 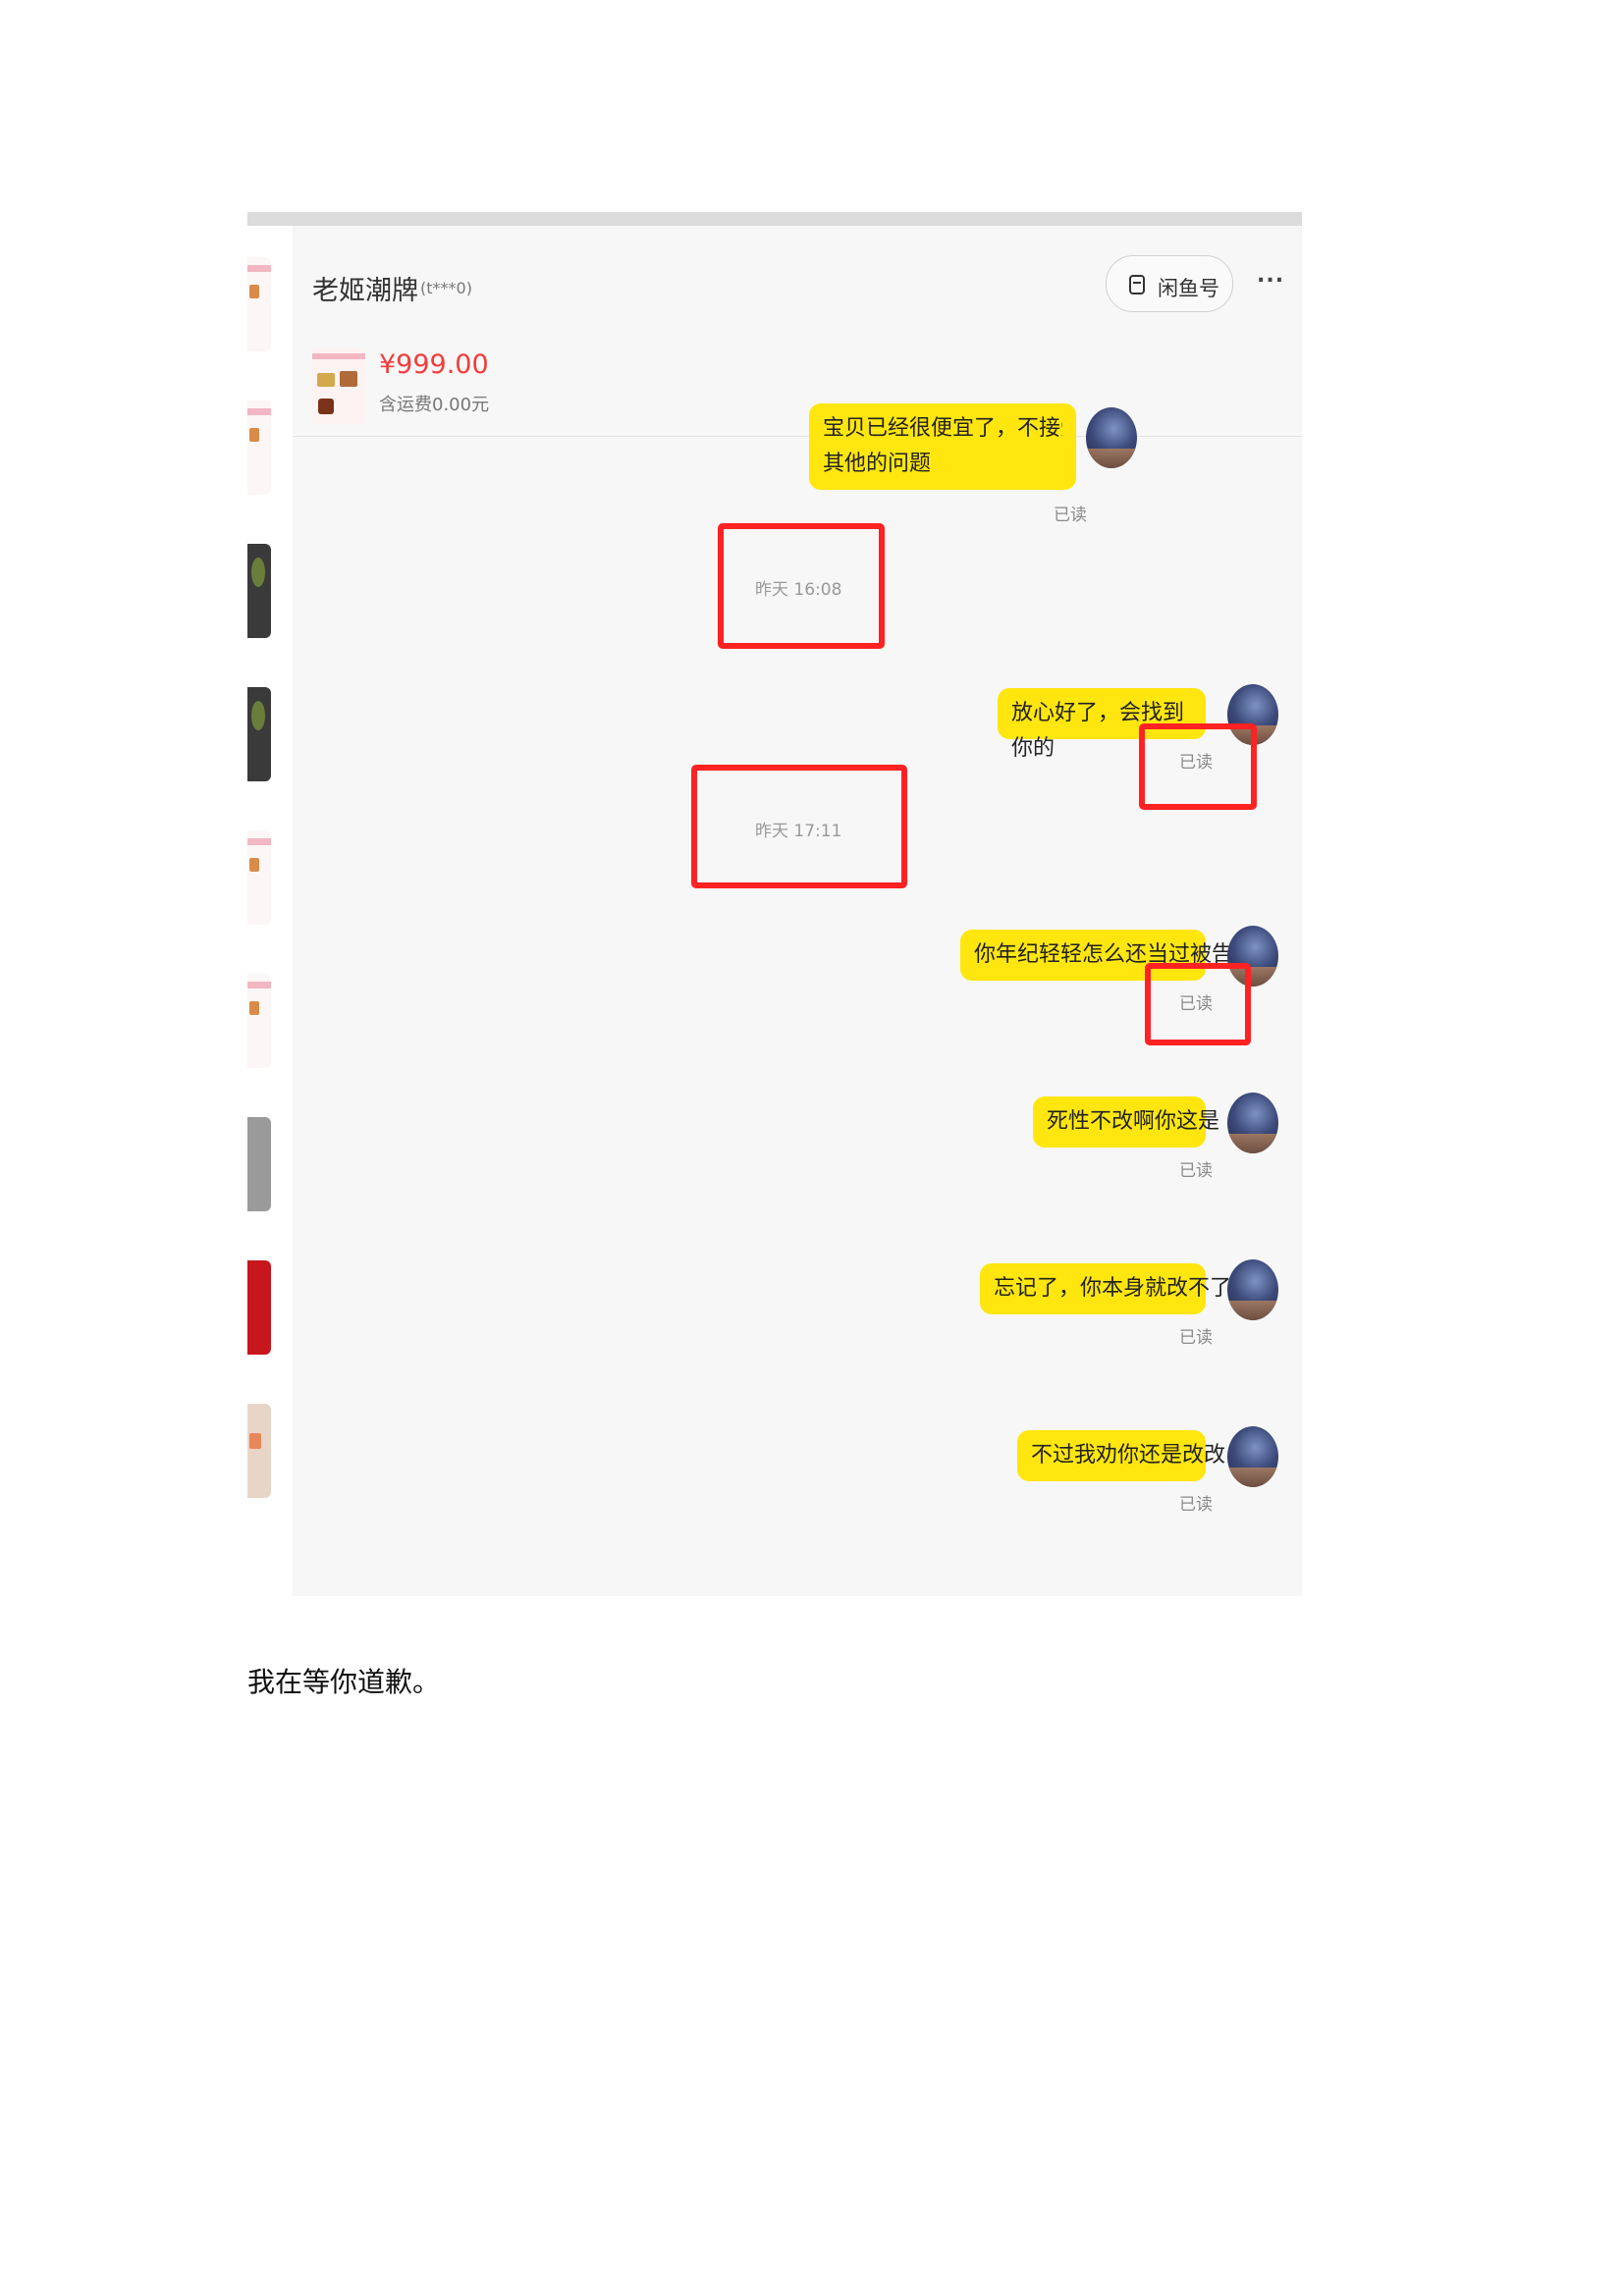 I want to click on message-text: 宝贝已经很便宜了，不接受议价哦～欢迎询问, so click(x=942, y=429).